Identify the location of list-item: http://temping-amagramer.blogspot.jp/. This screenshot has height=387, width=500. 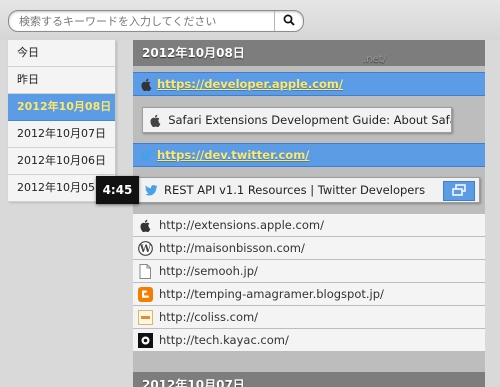
(309, 294).